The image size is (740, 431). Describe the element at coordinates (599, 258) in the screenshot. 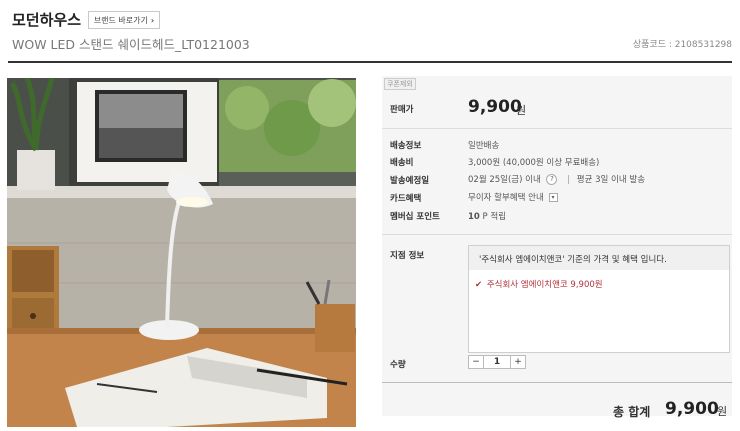

I see `branch-note: '주식회사 엠에이치앤코' 기준의 가격 및 혜택 입니다.` at that location.